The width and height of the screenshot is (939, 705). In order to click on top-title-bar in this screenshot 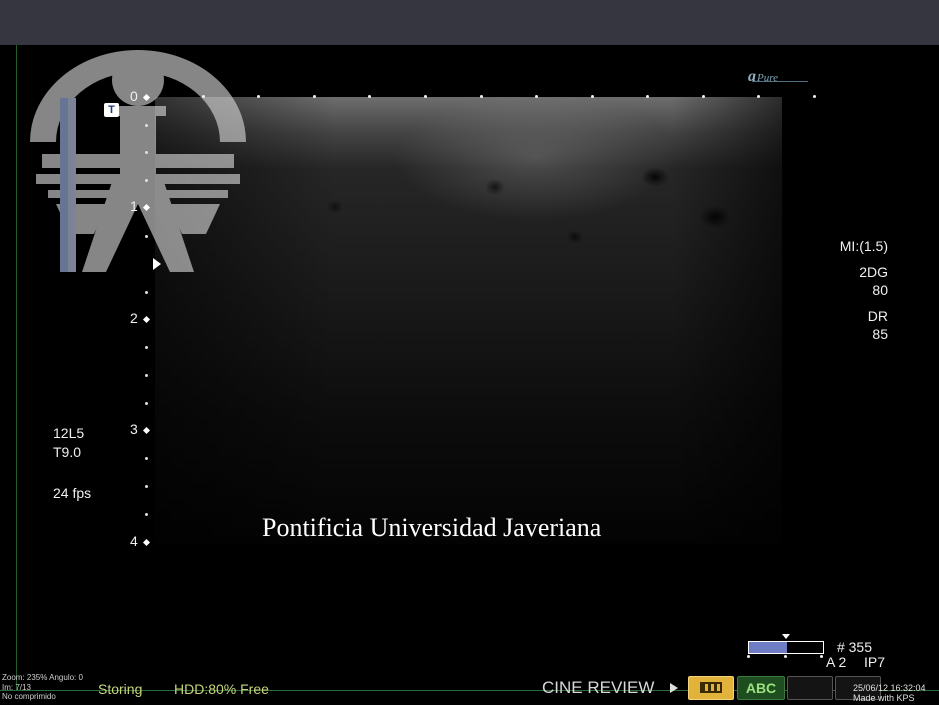, I will do `click(469, 22)`.